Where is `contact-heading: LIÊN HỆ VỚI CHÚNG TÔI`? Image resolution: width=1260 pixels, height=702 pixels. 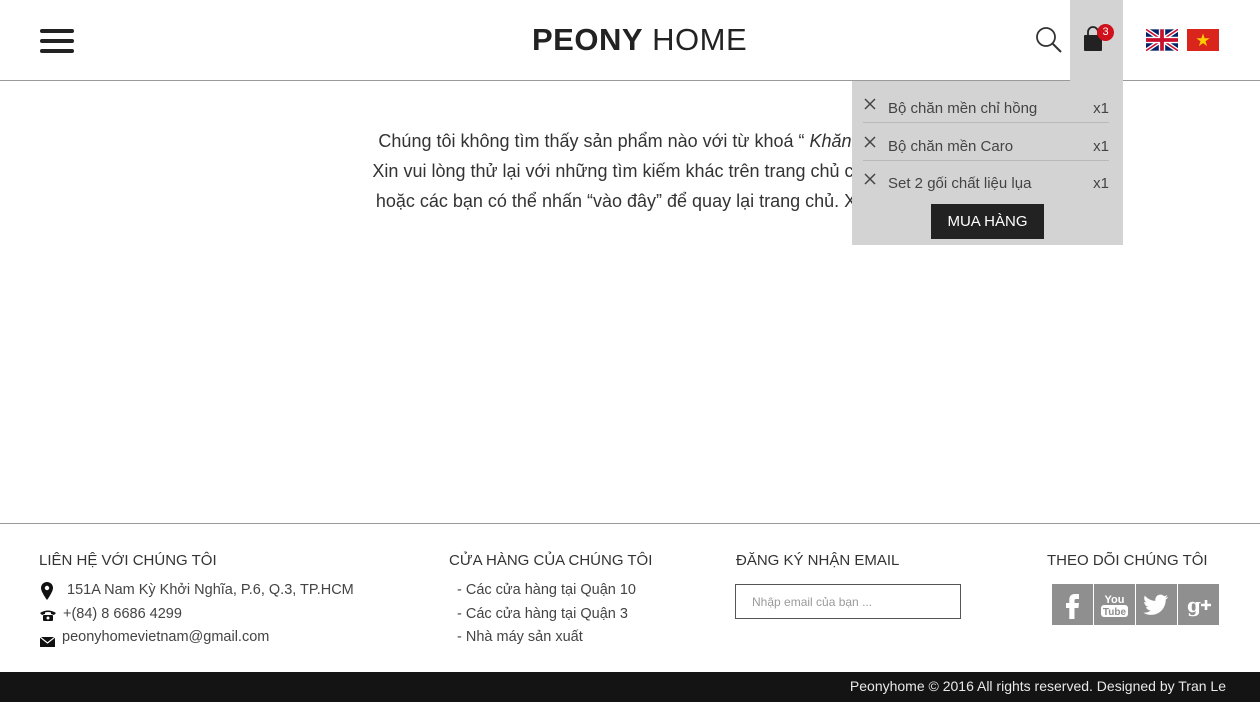 contact-heading: LIÊN HỆ VỚI CHÚNG TÔI is located at coordinates (128, 560).